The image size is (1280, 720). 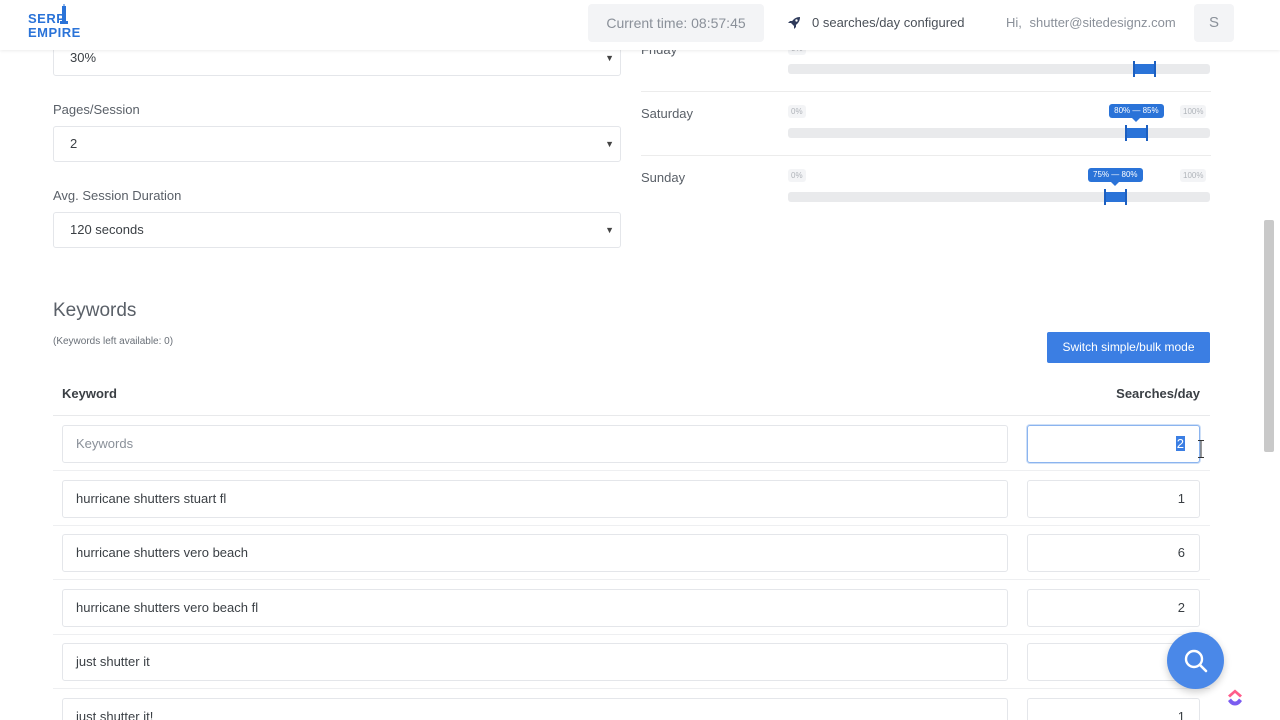 What do you see at coordinates (54, 22) in the screenshot?
I see `serp-empire-logo: SERP EMPIRE` at bounding box center [54, 22].